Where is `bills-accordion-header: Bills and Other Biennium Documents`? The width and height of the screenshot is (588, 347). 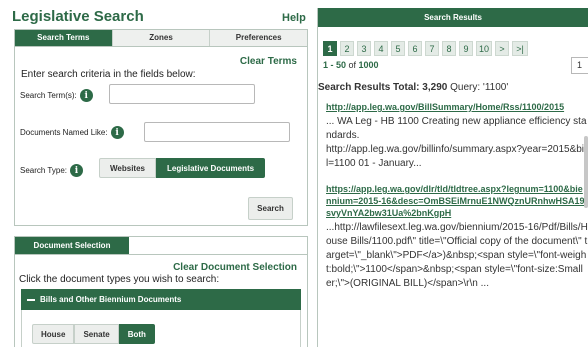
bills-accordion-header: Bills and Other Biennium Documents is located at coordinates (161, 299).